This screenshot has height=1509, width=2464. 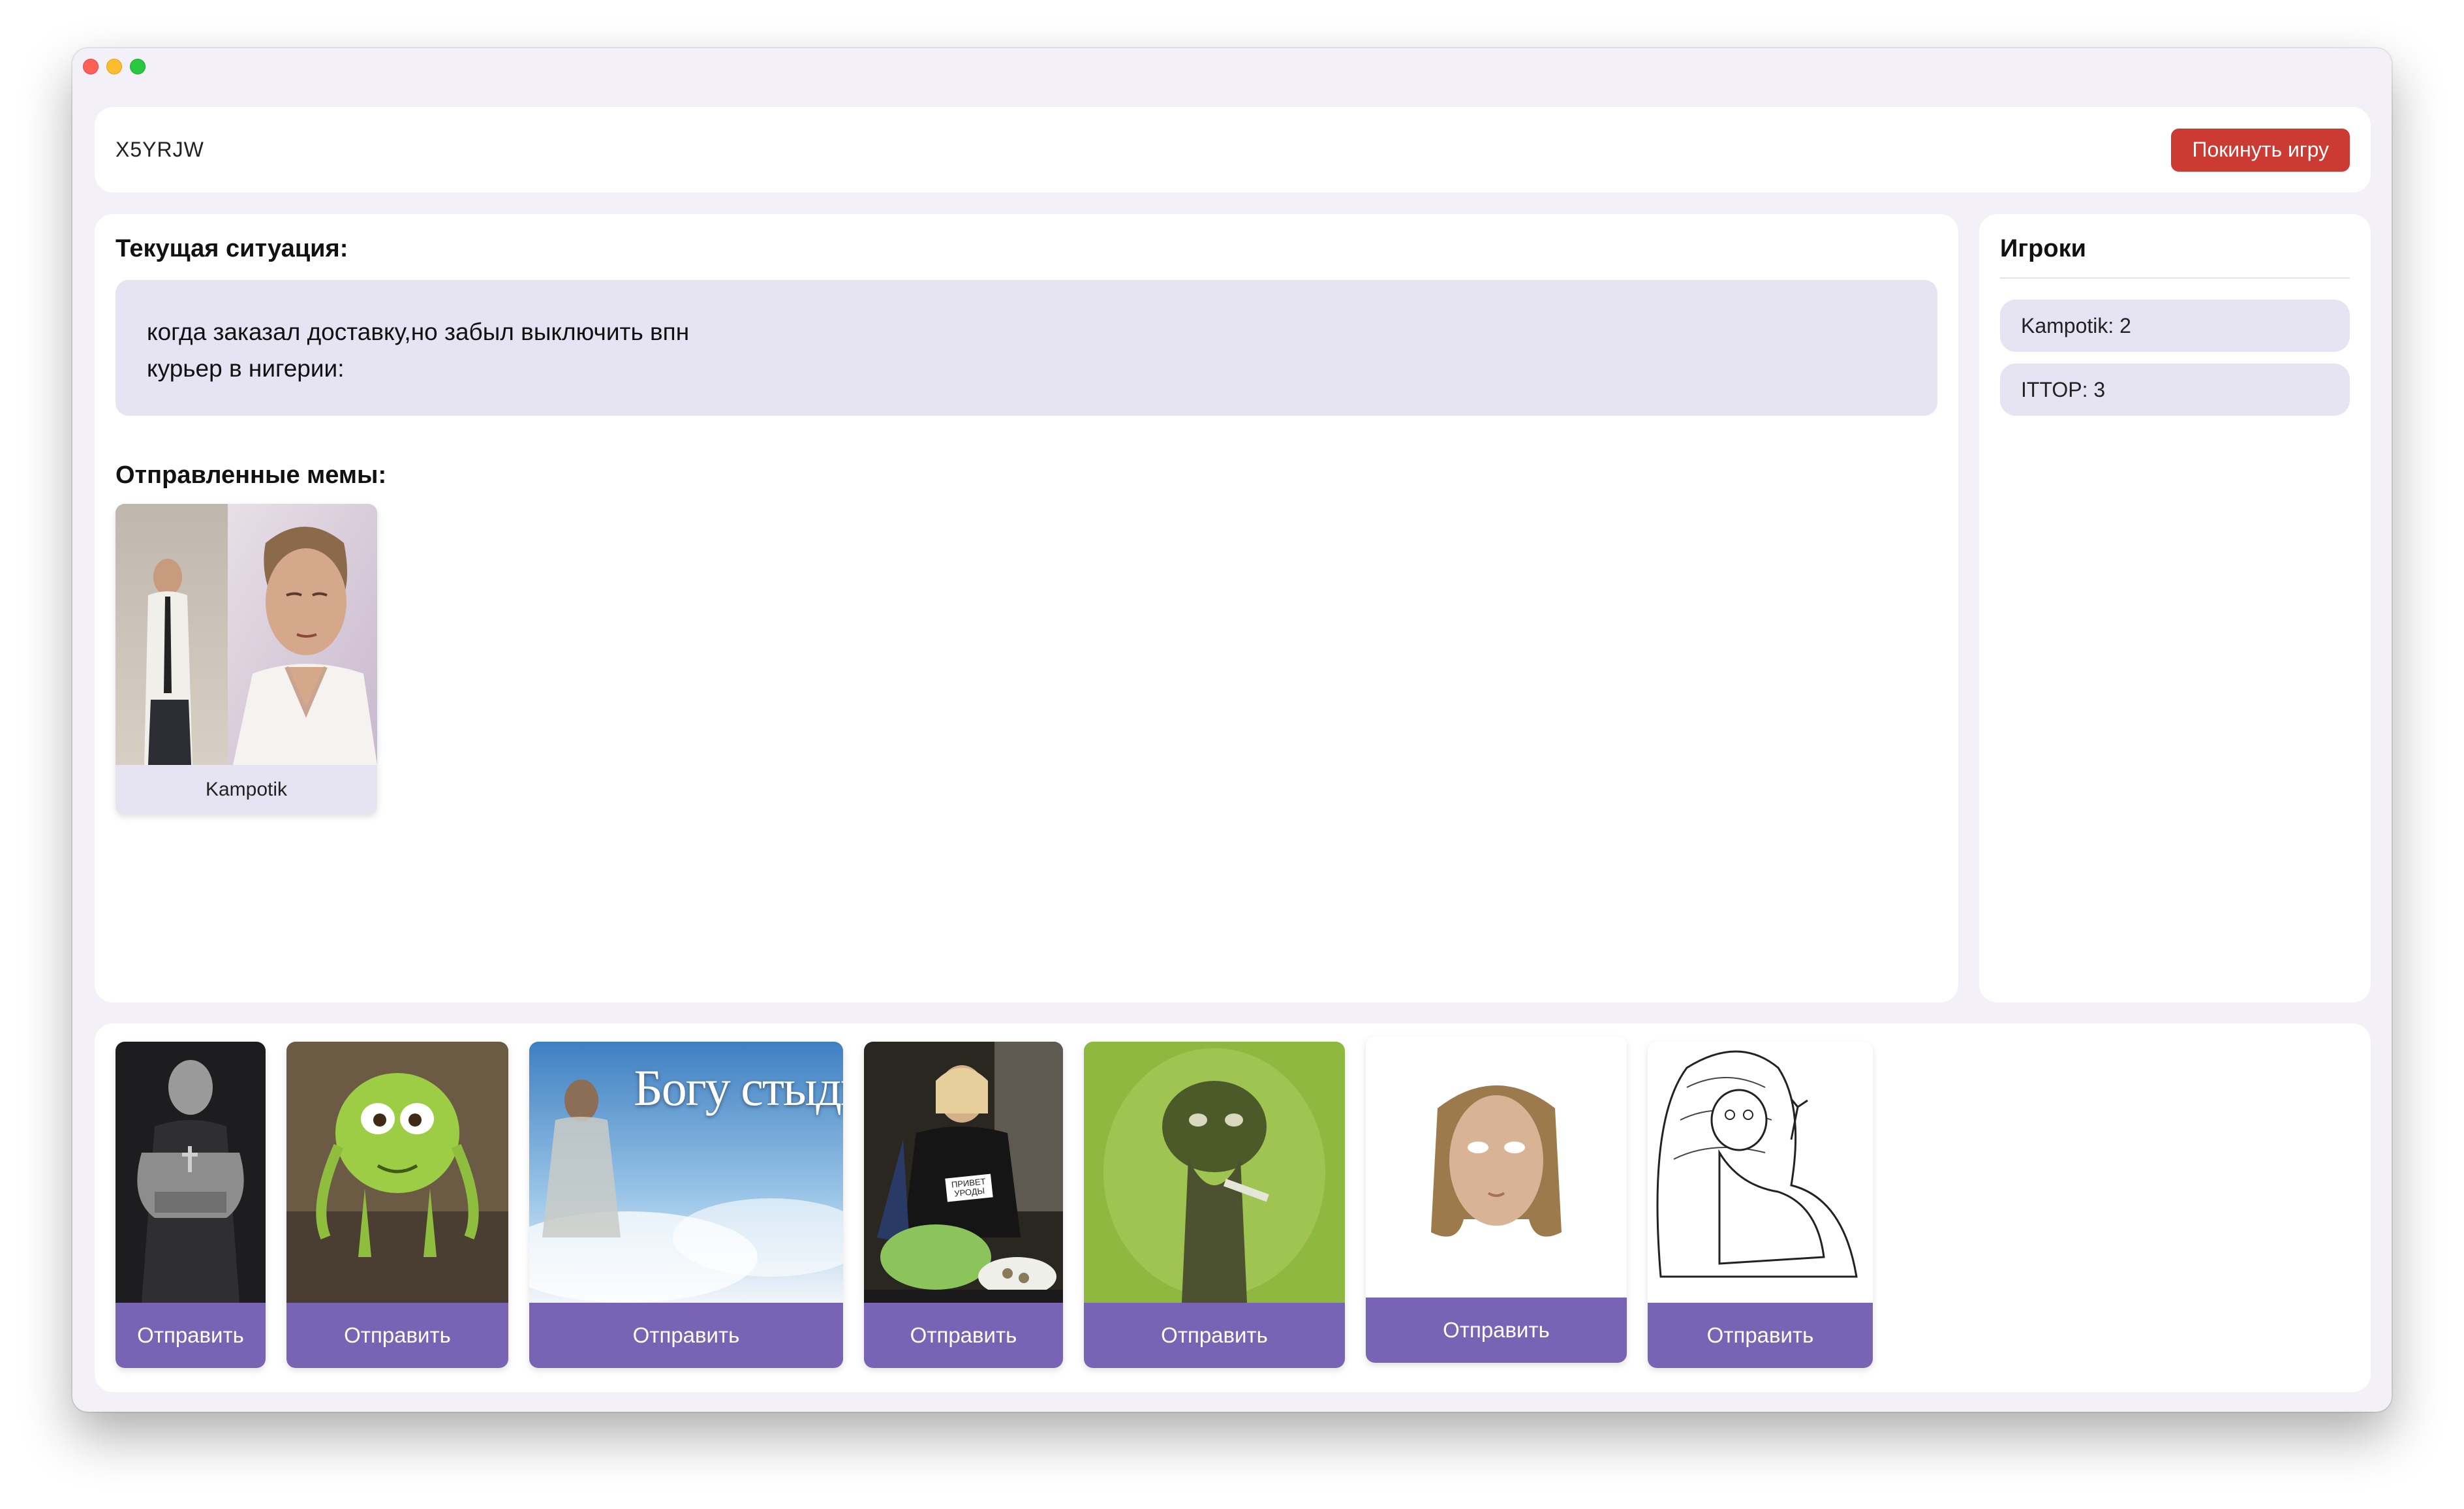 What do you see at coordinates (686, 1172) in the screenshot?
I see `hand-meme-image: Богу стыдно` at bounding box center [686, 1172].